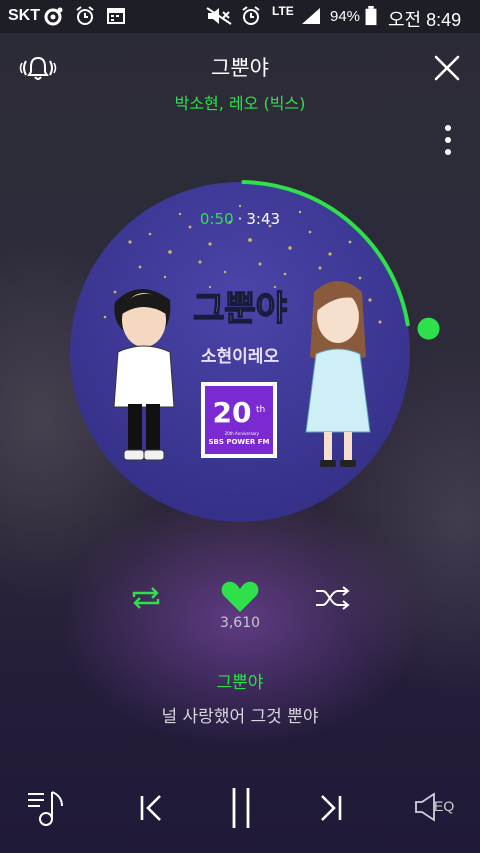 Image resolution: width=480 pixels, height=853 pixels. Describe the element at coordinates (330, 808) in the screenshot. I see `next-icon` at that location.